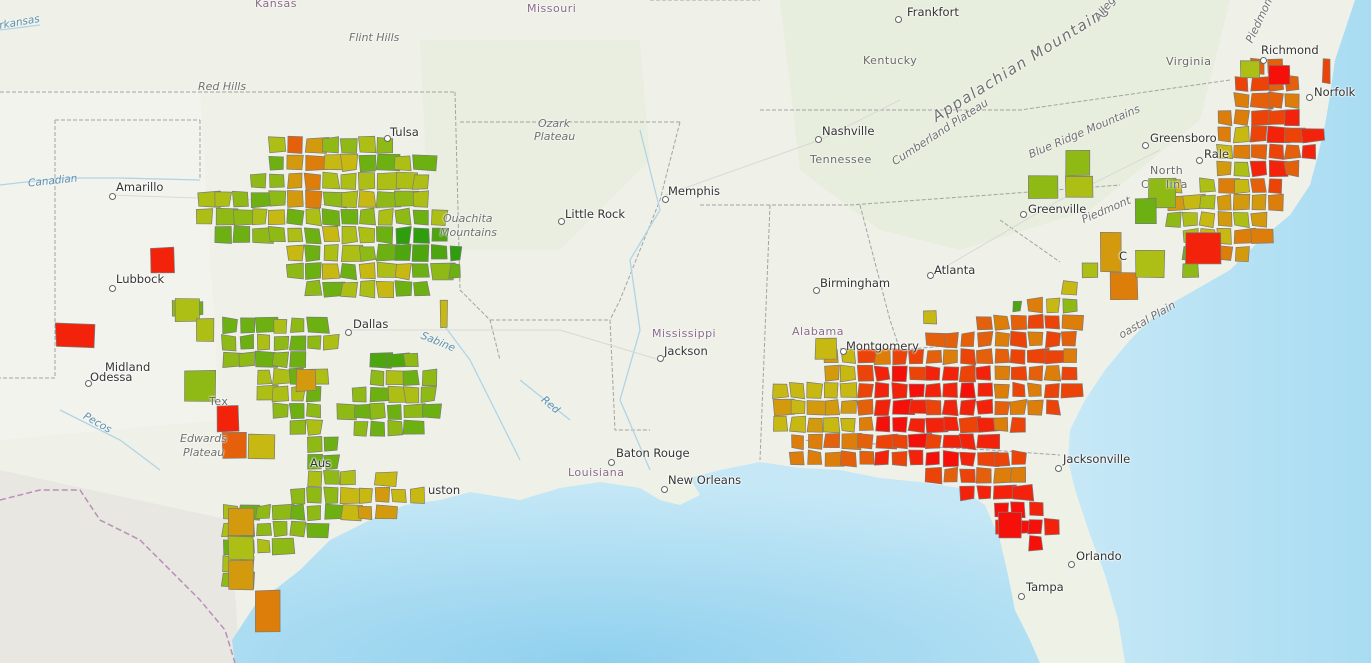 This screenshot has width=1371, height=663. What do you see at coordinates (1145, 184) in the screenshot?
I see `state-label-north-carolina-2: C` at bounding box center [1145, 184].